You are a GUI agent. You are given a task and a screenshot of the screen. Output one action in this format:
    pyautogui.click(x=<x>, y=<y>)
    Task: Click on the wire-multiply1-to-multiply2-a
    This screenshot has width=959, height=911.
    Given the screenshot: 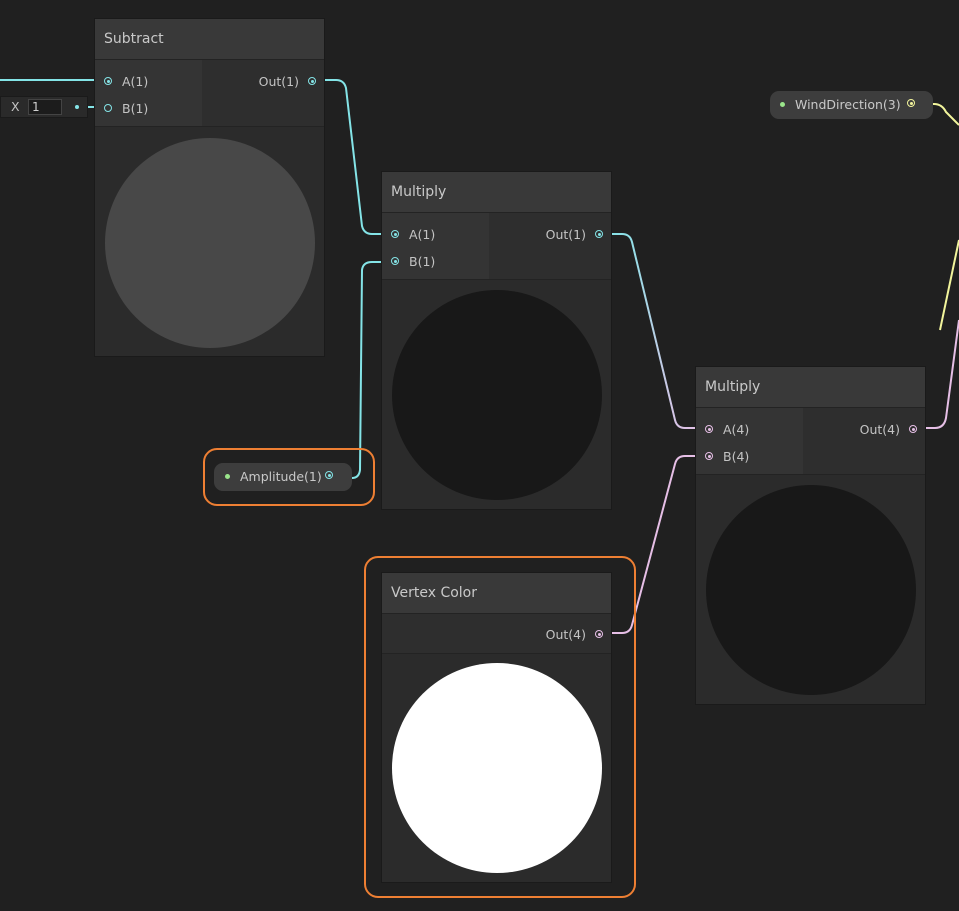 What is the action you would take?
    pyautogui.click(x=654, y=331)
    